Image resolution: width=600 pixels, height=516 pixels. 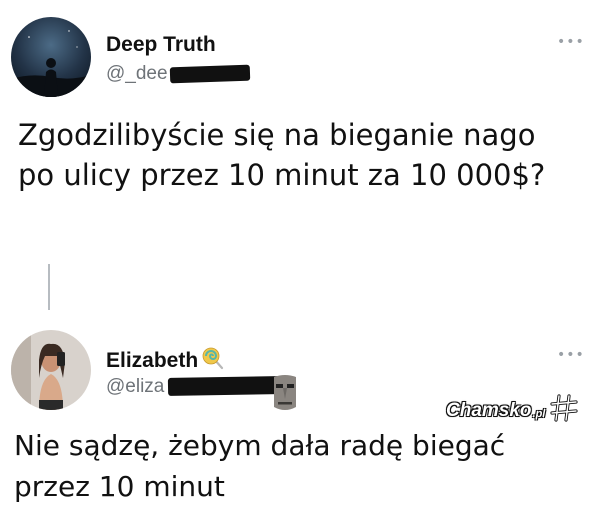 I want to click on reply-author-name: Elizabeth, so click(x=165, y=361).